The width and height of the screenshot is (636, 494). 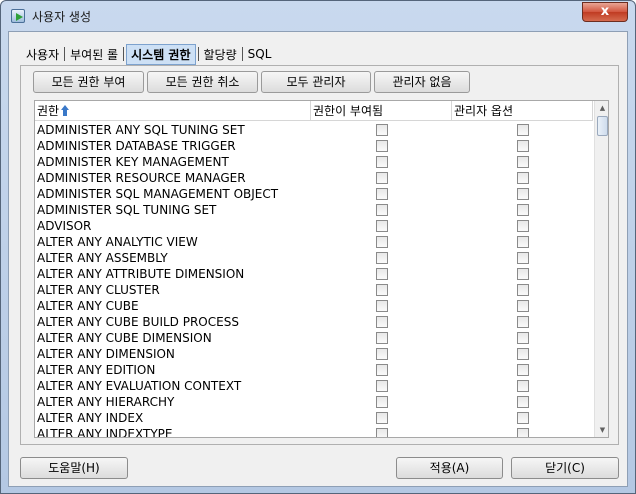 I want to click on table-row: ALTER ANY ATTRIBUTE DIMENSION, so click(x=314, y=274).